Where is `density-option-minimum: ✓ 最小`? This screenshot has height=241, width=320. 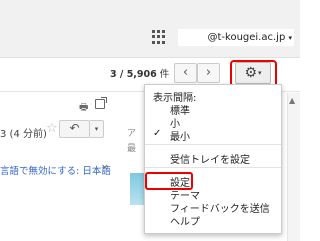 density-option-minimum: ✓ 最小 is located at coordinates (171, 135).